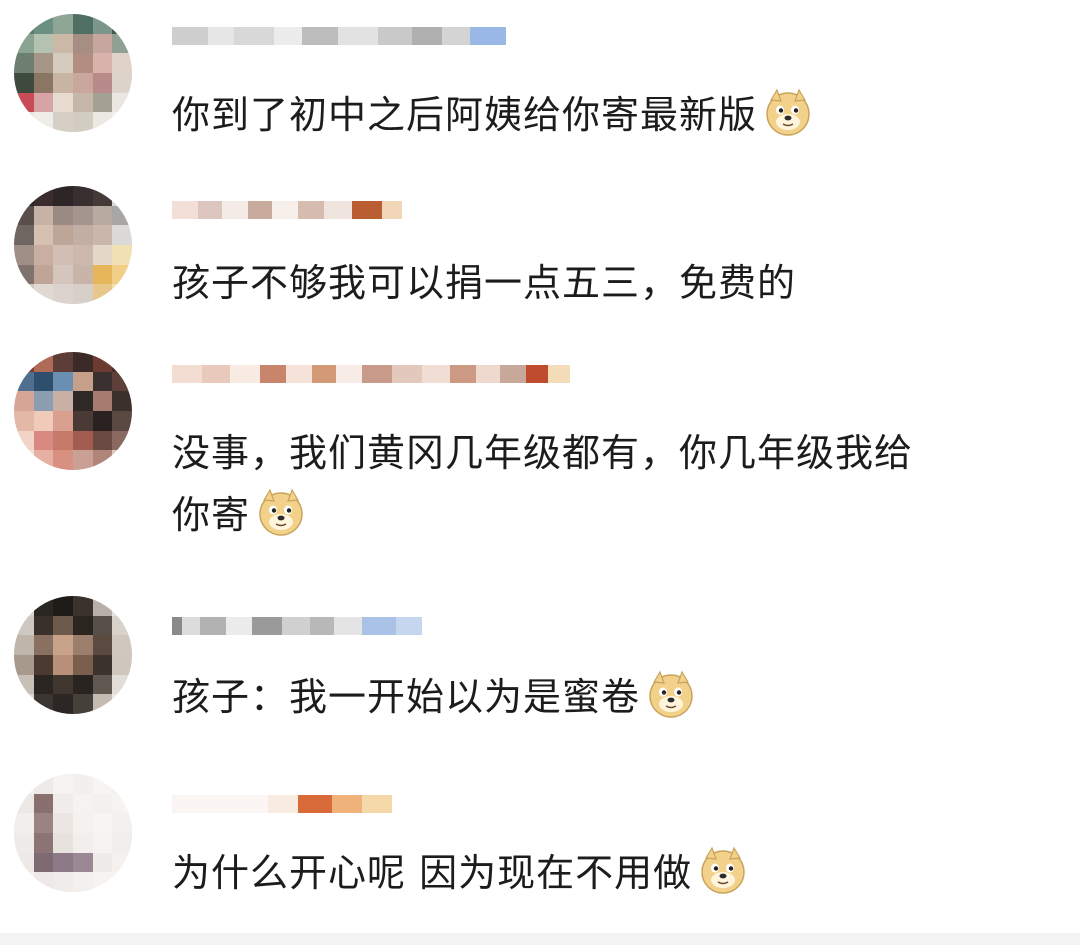 This screenshot has width=1080, height=945. I want to click on comment-text-content: 你到了初中之后阿姨给你寄最新版, so click(465, 115).